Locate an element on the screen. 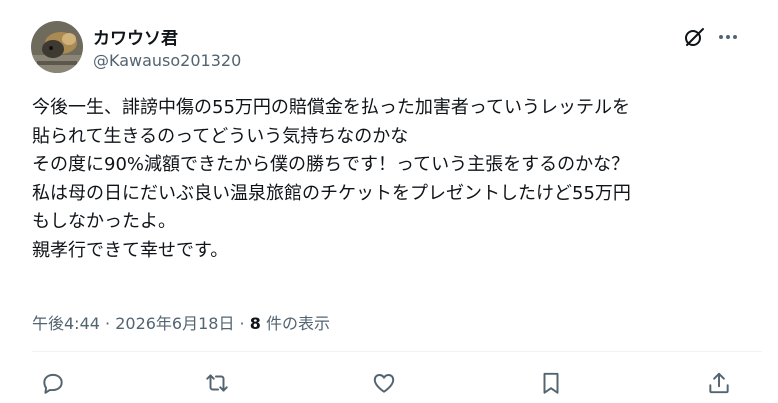  reply-icon is located at coordinates (53, 383).